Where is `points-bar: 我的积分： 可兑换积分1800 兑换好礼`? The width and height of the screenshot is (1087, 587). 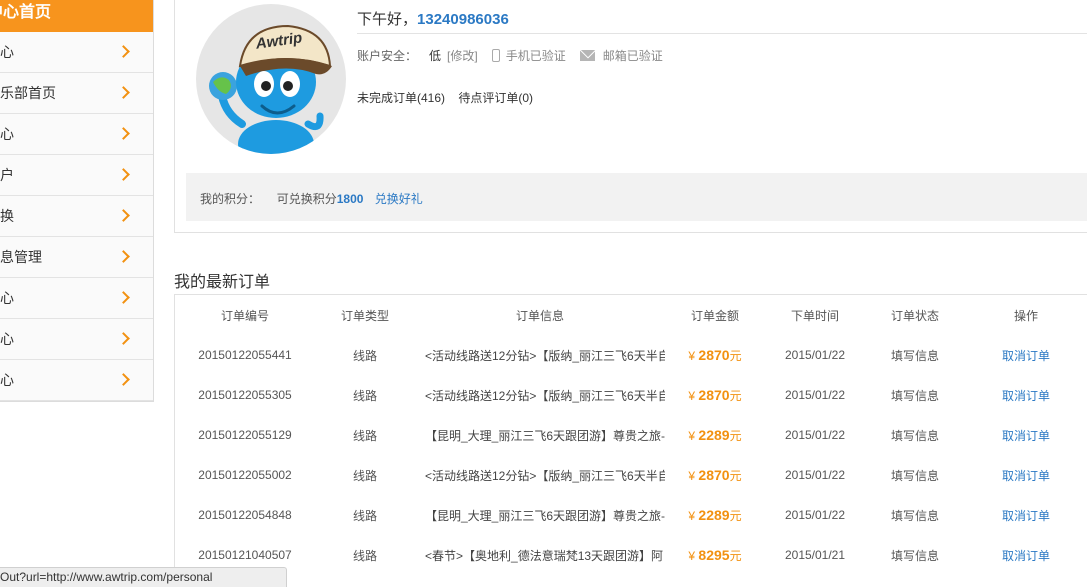
points-bar: 我的积分： 可兑换积分1800 兑换好礼 is located at coordinates (636, 197).